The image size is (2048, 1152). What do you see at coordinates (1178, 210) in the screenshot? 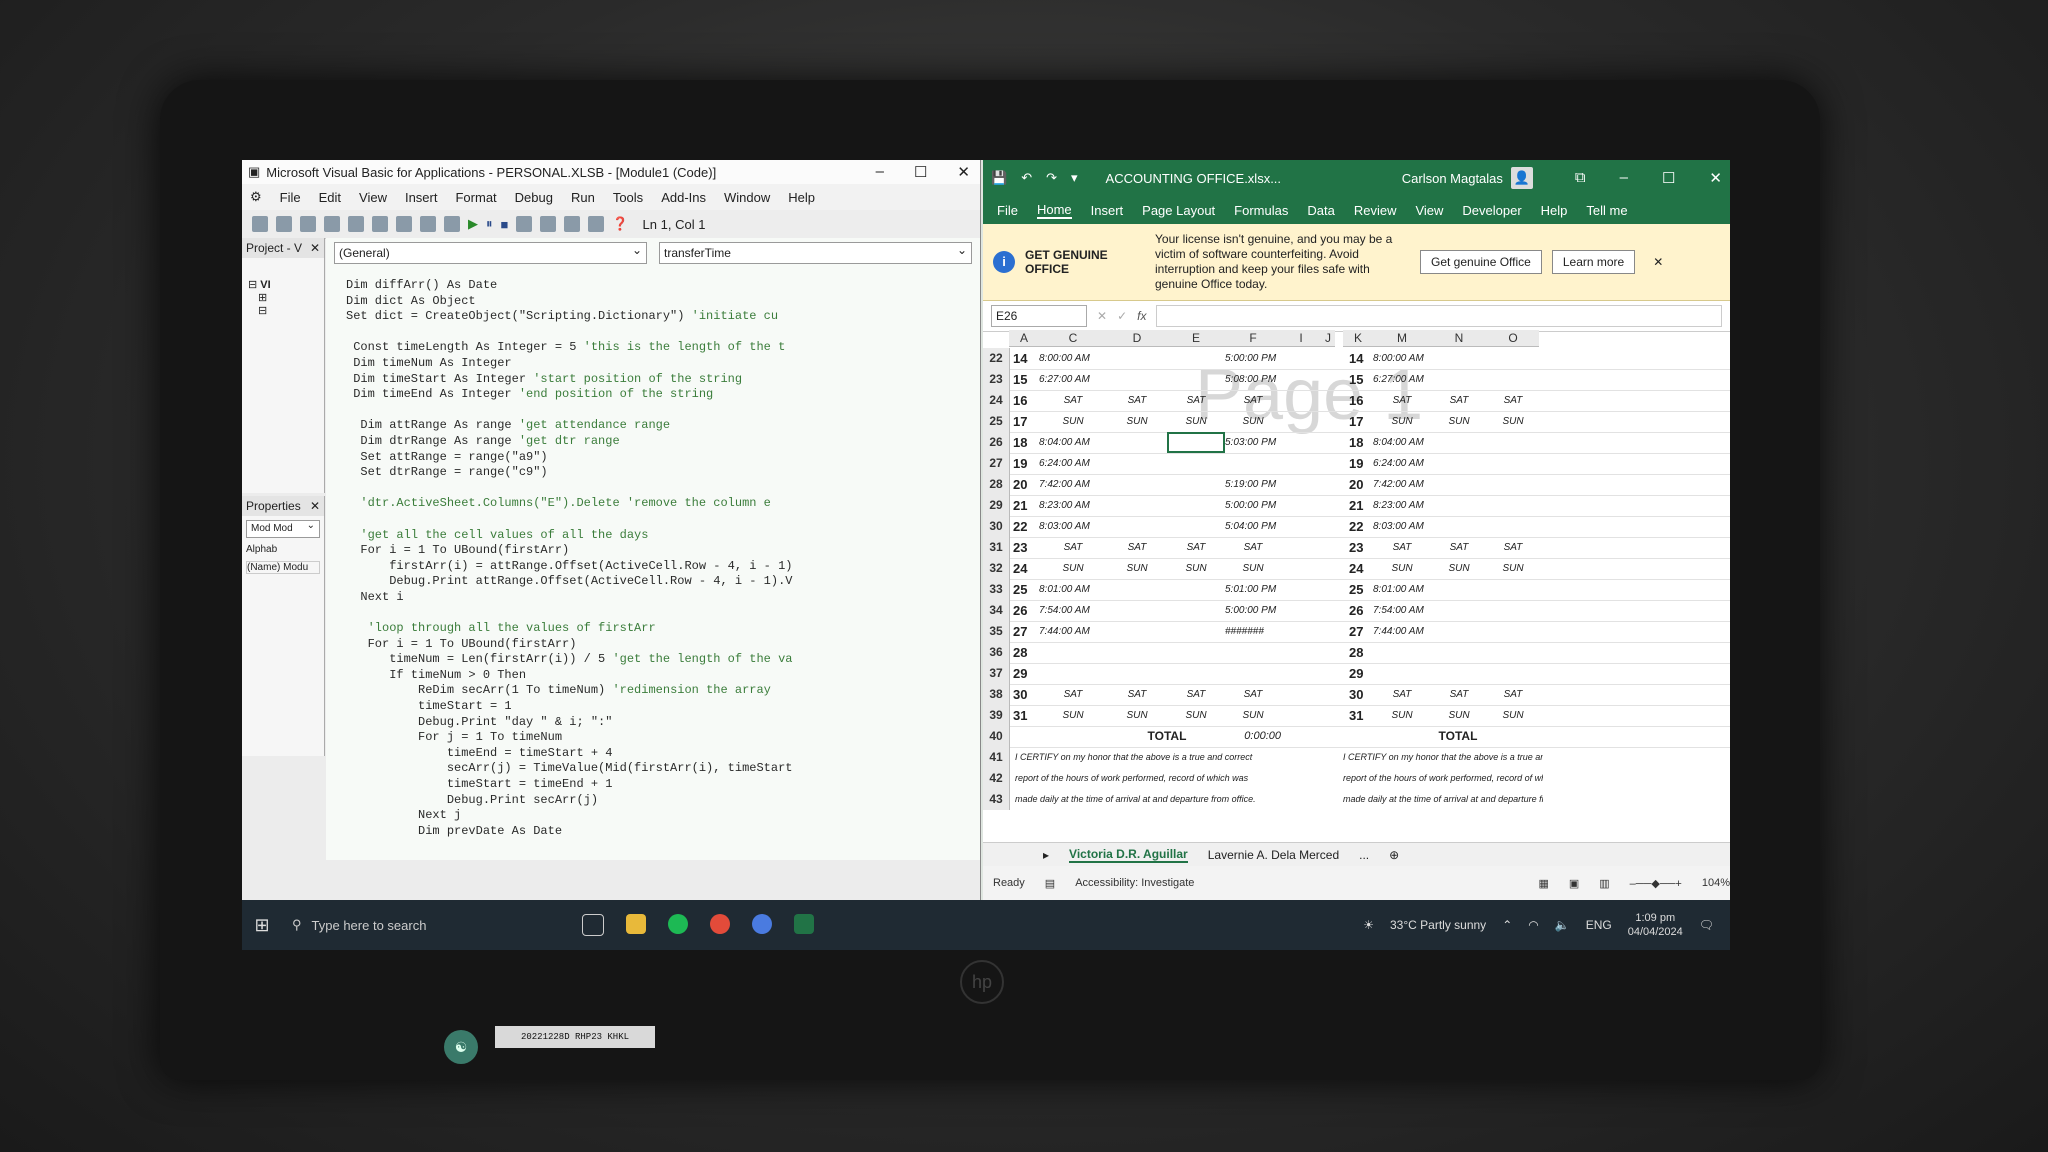
I see `tab-page-layout: Page Layout` at bounding box center [1178, 210].